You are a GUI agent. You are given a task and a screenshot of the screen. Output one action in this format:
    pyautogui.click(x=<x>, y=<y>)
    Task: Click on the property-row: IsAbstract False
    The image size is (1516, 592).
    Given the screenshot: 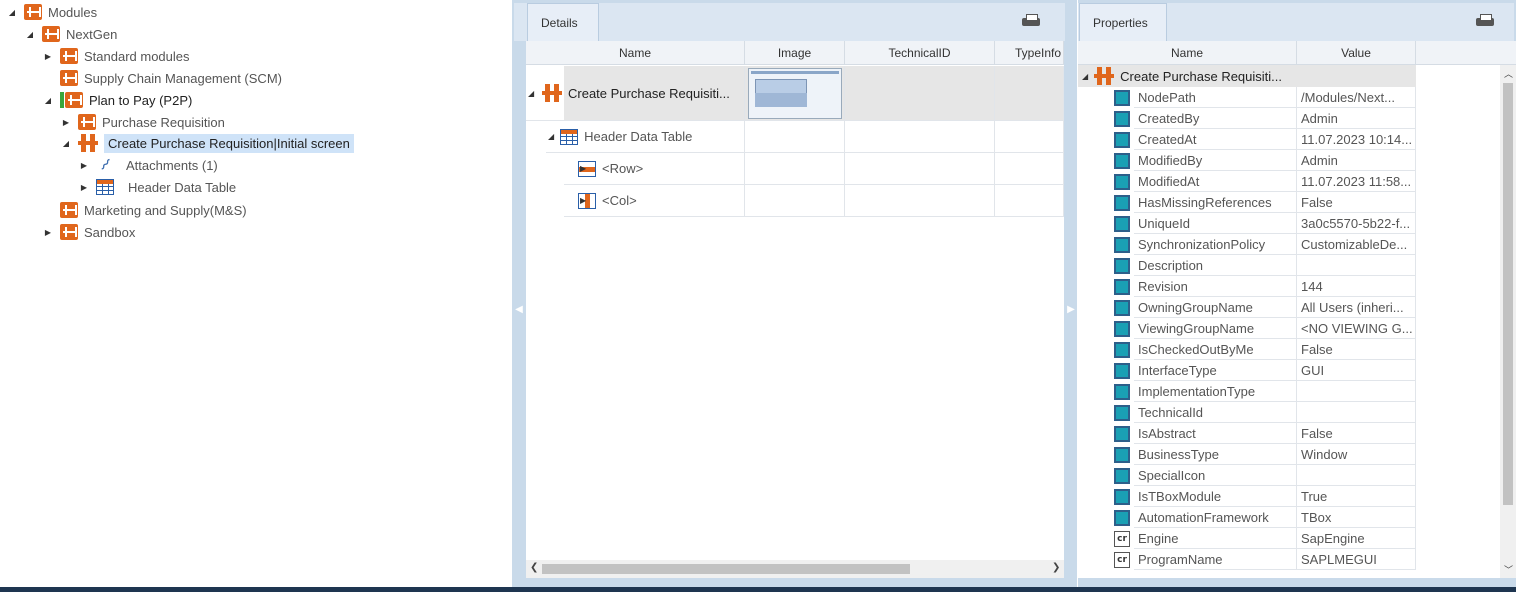 What is the action you would take?
    pyautogui.click(x=1248, y=433)
    